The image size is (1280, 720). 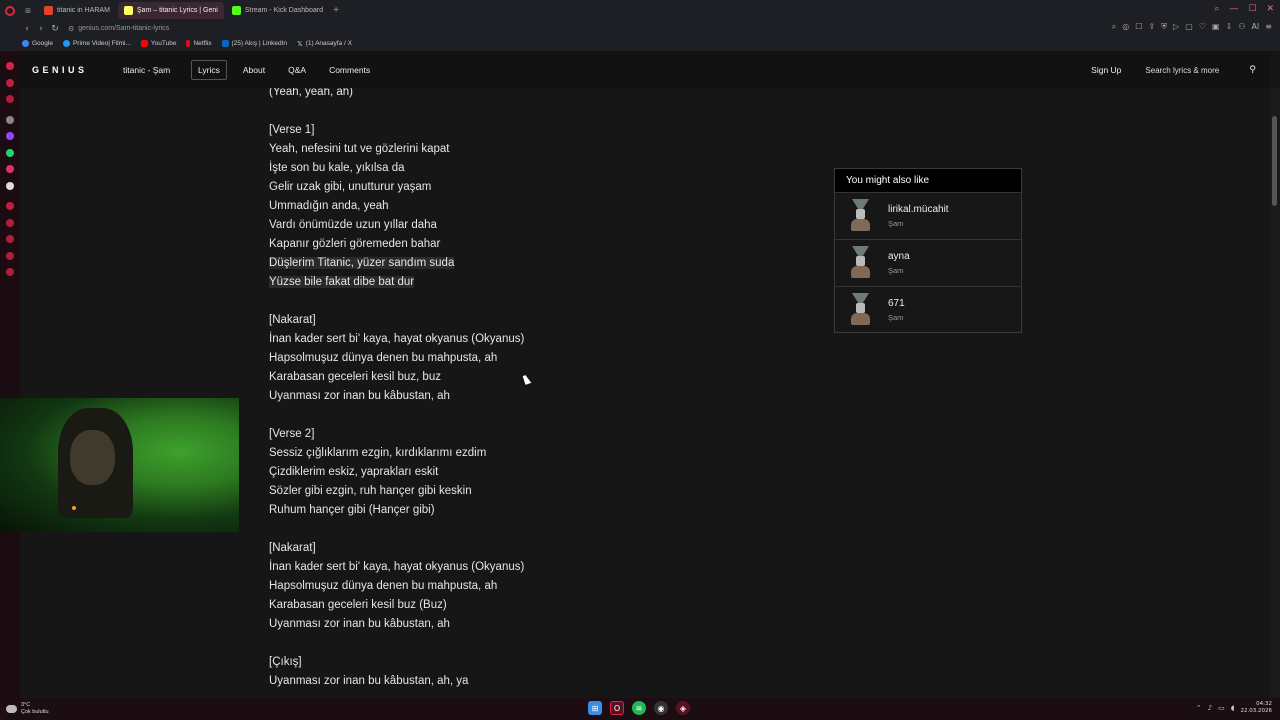 What do you see at coordinates (1252, 9) in the screenshot?
I see `maximize-icon: ☐` at bounding box center [1252, 9].